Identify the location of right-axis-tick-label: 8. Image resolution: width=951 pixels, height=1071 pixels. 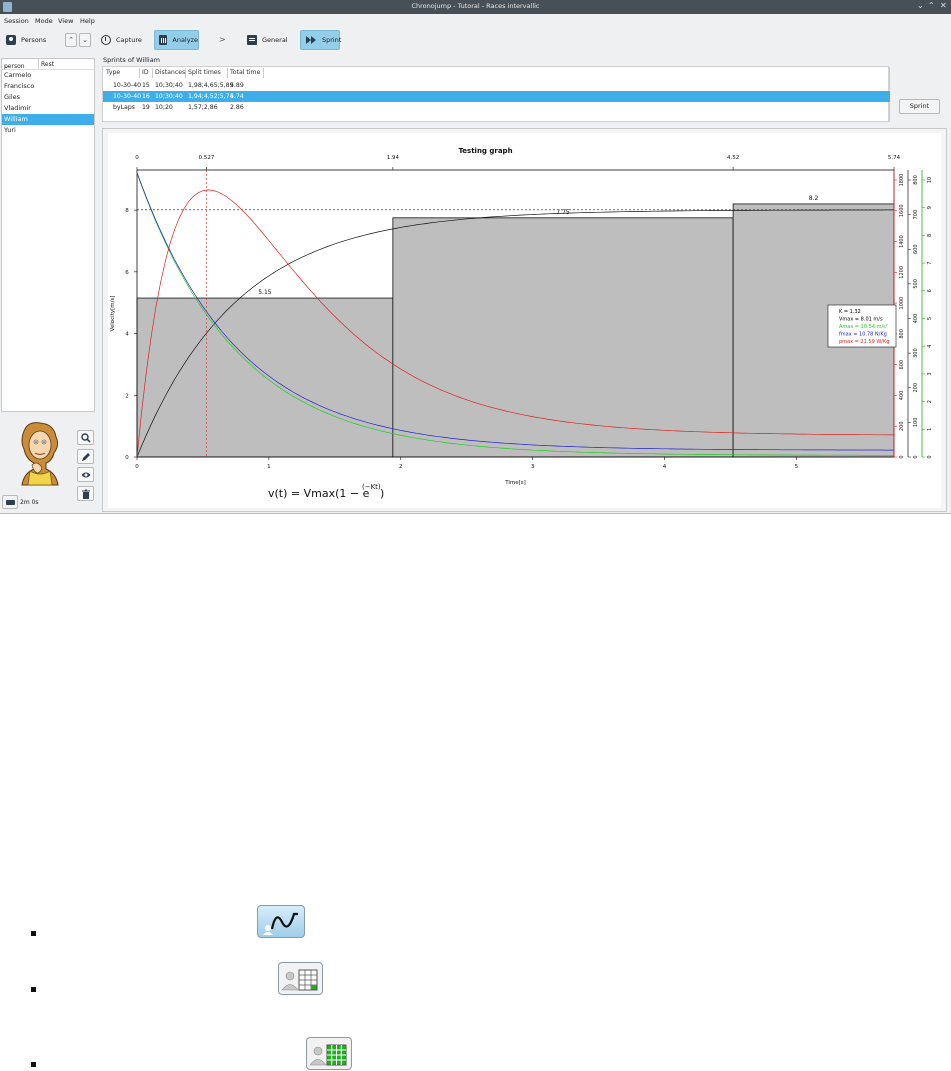
(930, 235).